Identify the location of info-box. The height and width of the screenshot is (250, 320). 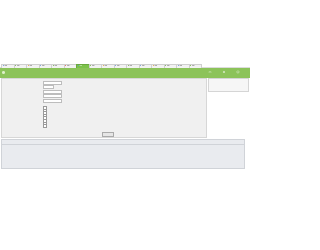
(228, 85).